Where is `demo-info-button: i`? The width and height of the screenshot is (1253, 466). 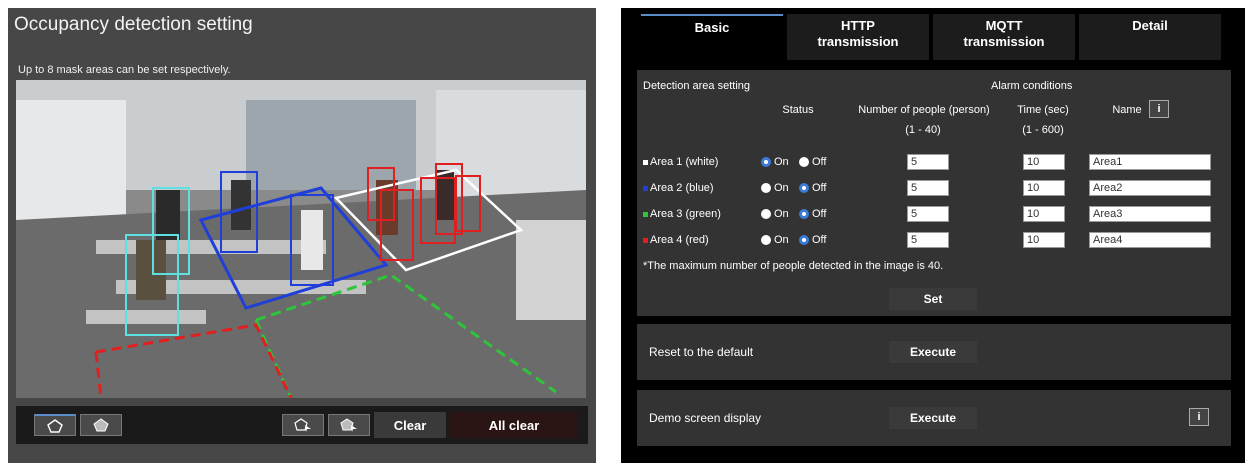 demo-info-button: i is located at coordinates (1199, 417).